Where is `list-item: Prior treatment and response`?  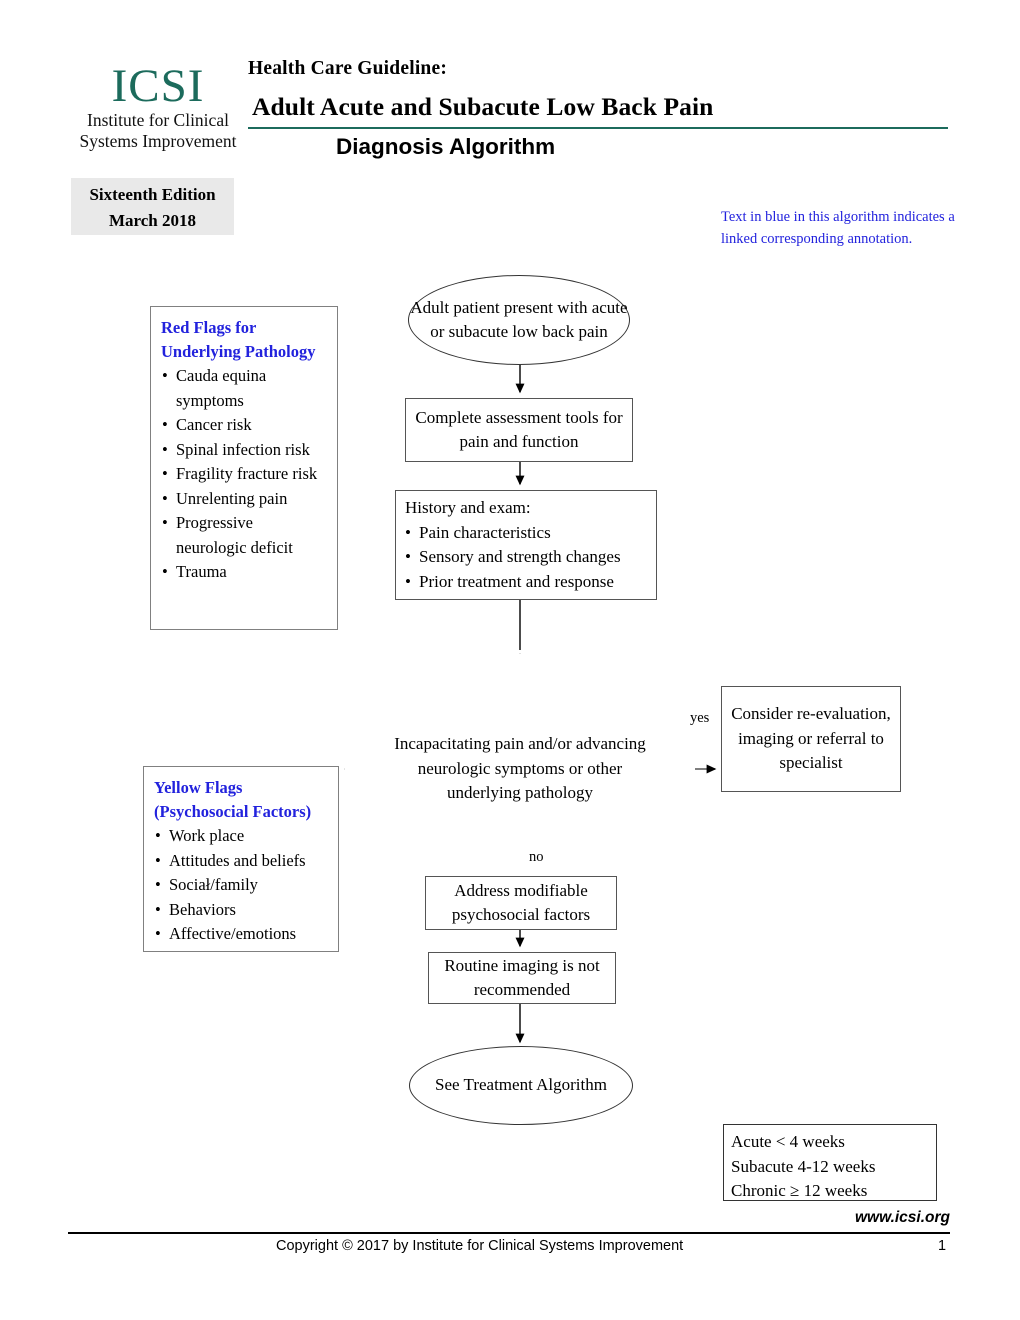
list-item: Prior treatment and response is located at coordinates (513, 582).